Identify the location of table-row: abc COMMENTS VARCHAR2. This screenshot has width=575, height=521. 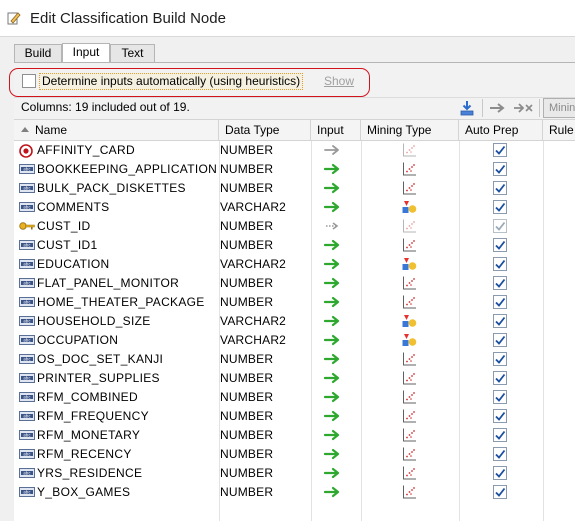
(294, 207).